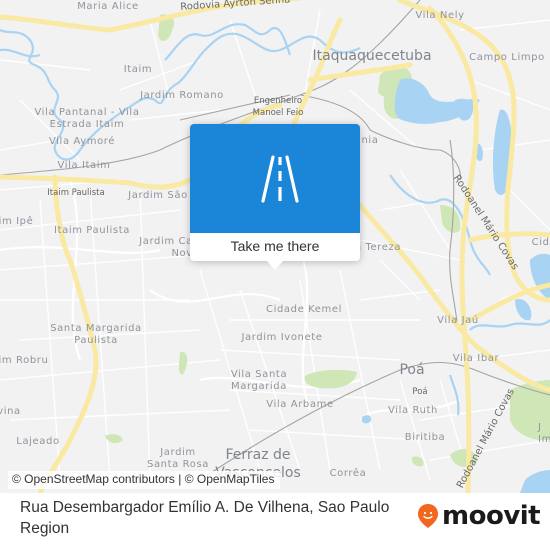 This screenshot has height=550, width=550. What do you see at coordinates (476, 358) in the screenshot?
I see `place-label: Vila Ibar` at bounding box center [476, 358].